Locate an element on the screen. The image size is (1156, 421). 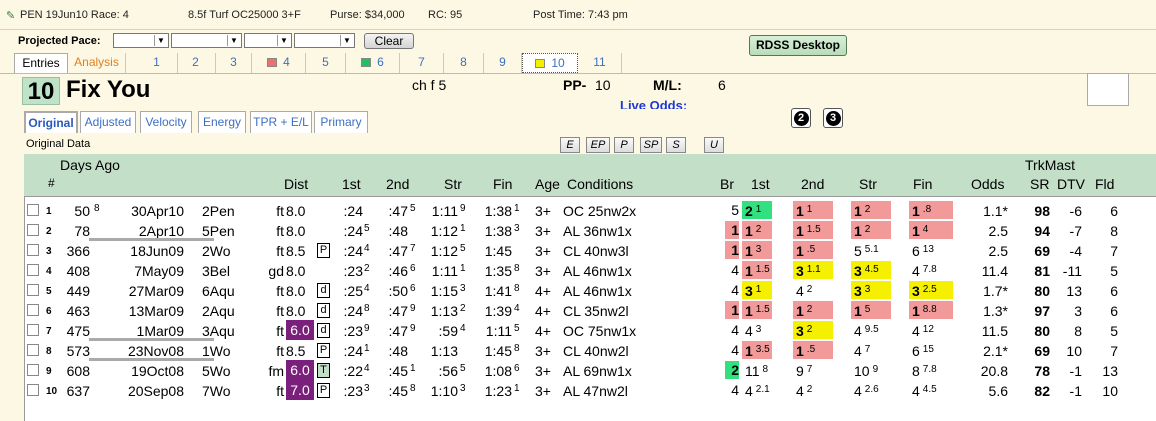
call-lengths: 3 is located at coordinates (758, 249).